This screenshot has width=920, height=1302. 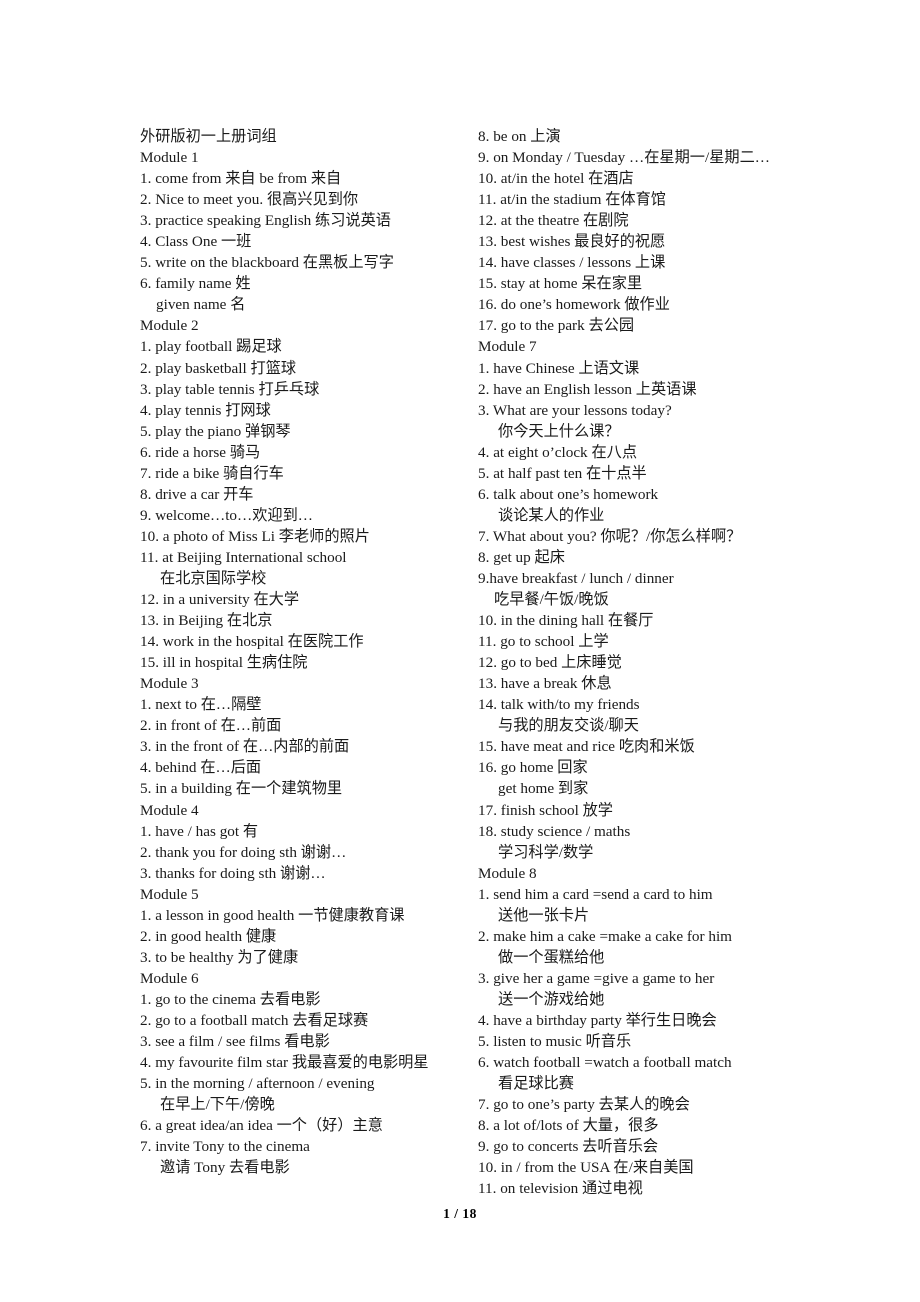 What do you see at coordinates (254, 1020) in the screenshot?
I see `text-line: 2. go to a football match 去看足球赛` at bounding box center [254, 1020].